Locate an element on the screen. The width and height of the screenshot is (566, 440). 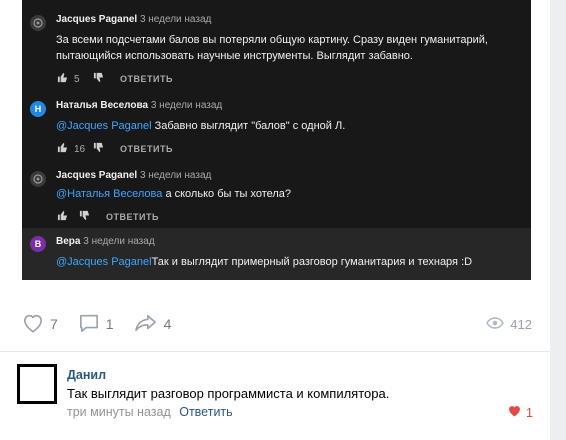
comment-button: 1 is located at coordinates (96, 324).